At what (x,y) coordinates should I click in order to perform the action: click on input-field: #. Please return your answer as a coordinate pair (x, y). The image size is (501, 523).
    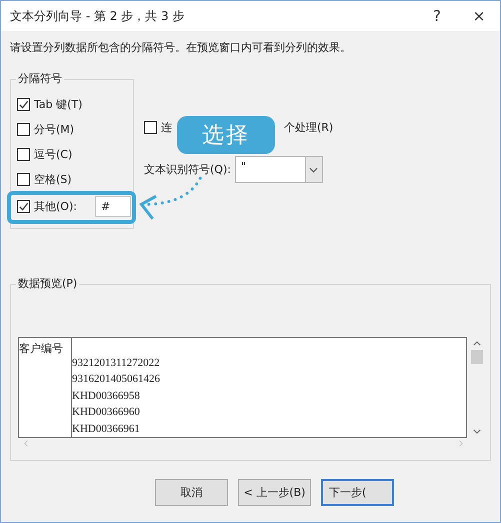
    Looking at the image, I should click on (112, 206).